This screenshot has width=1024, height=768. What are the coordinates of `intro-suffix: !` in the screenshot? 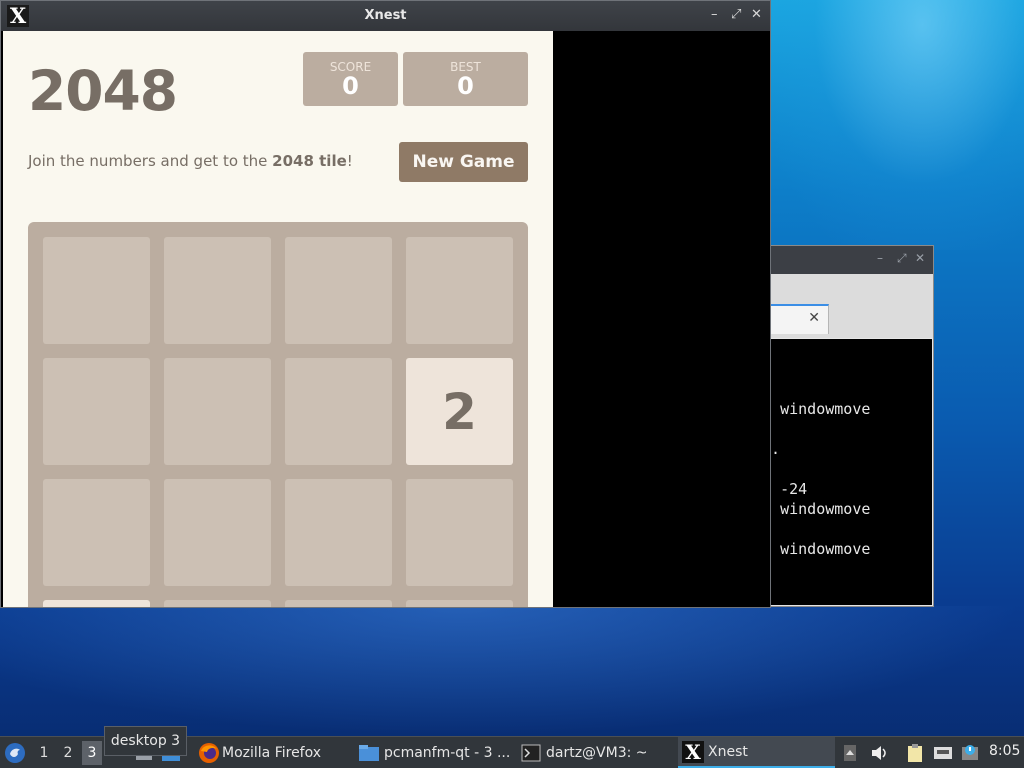 It's located at (349, 161).